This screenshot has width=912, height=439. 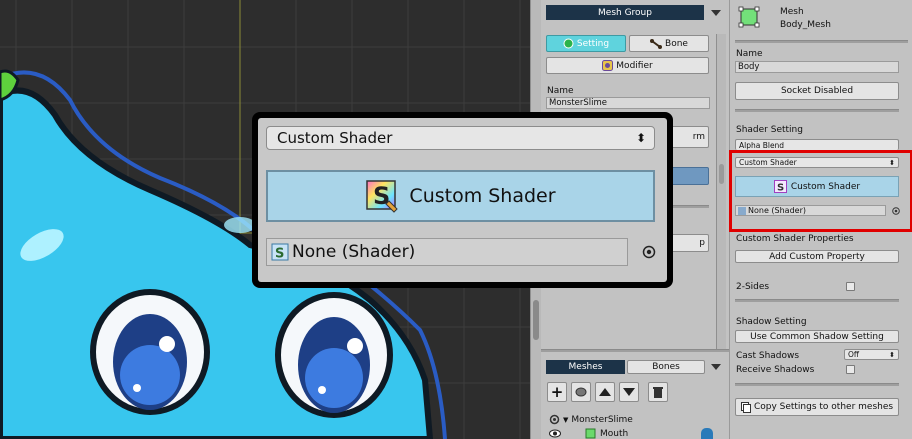 What do you see at coordinates (805, 25) in the screenshot?
I see `mesh-name-label: Body_Mesh` at bounding box center [805, 25].